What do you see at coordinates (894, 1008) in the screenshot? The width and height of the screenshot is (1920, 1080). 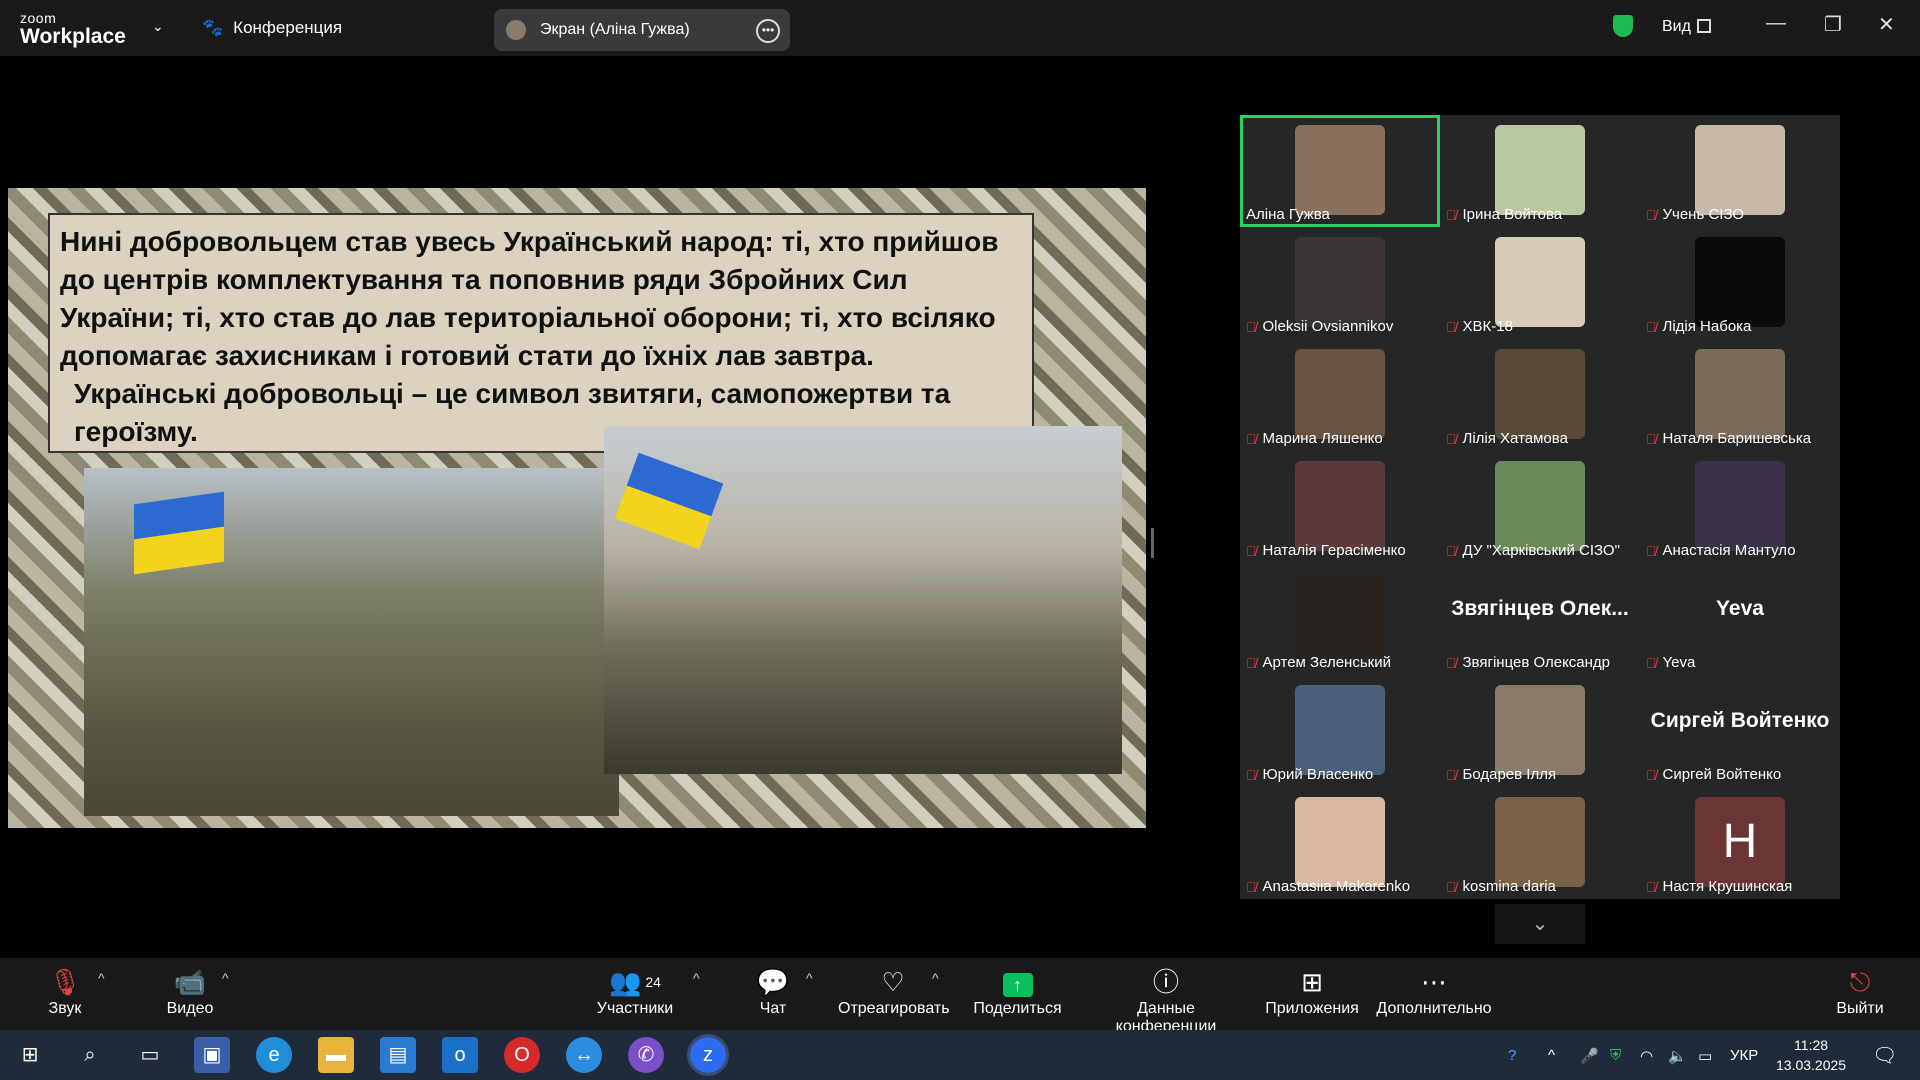 I see `react-label: Отреагировать` at bounding box center [894, 1008].